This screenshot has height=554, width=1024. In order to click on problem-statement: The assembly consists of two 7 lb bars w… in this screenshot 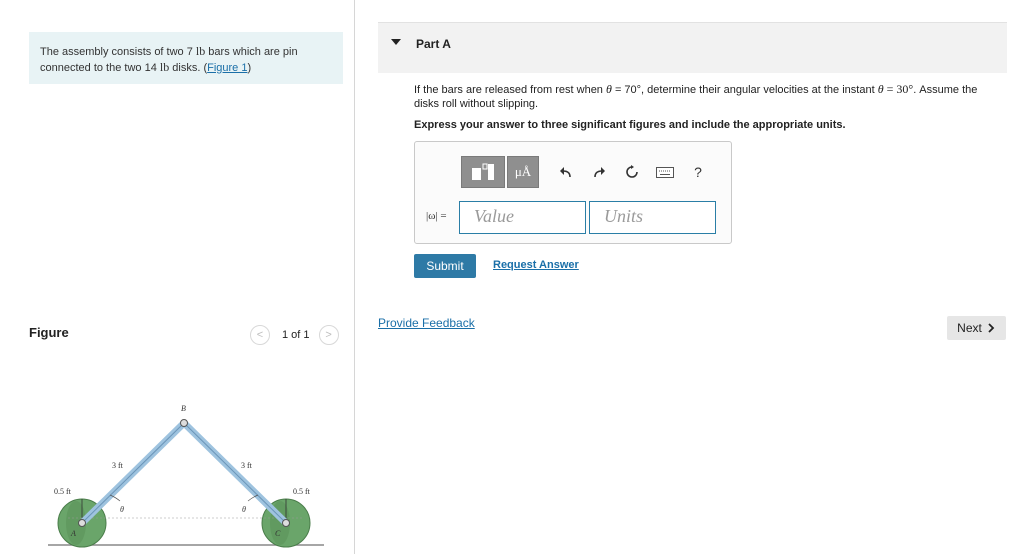, I will do `click(186, 58)`.